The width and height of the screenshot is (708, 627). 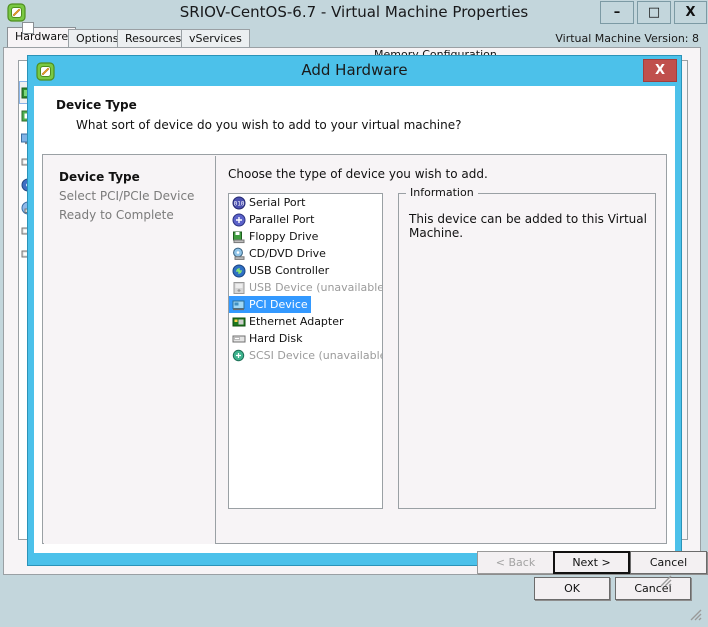 I want to click on dialog-resize-grip, so click(x=665, y=580).